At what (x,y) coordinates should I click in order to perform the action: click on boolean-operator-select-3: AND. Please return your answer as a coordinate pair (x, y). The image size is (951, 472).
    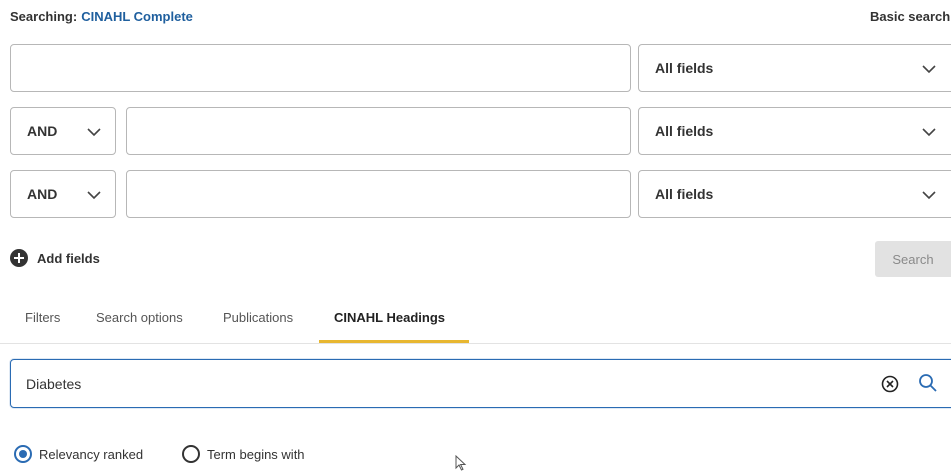
    Looking at the image, I should click on (63, 194).